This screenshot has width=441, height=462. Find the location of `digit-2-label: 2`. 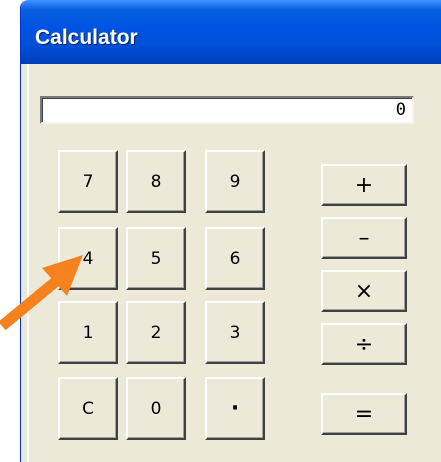

digit-2-label: 2 is located at coordinates (156, 332).